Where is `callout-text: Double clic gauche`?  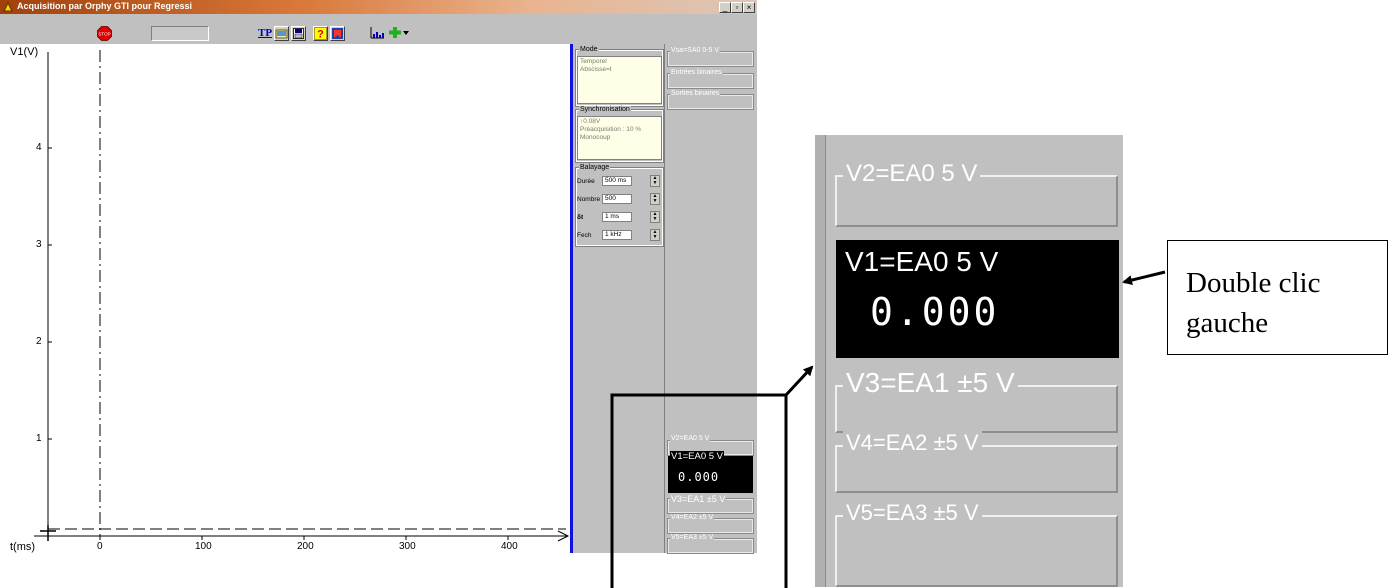 callout-text: Double clic gauche is located at coordinates (1253, 303).